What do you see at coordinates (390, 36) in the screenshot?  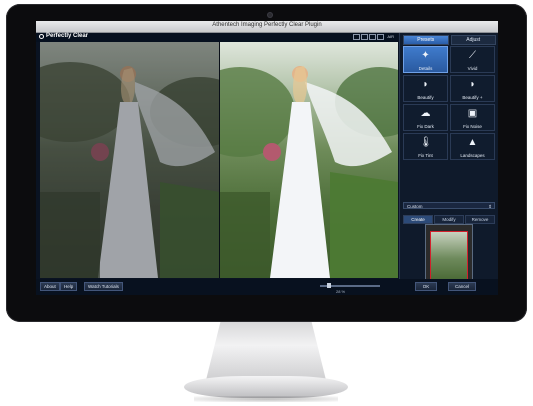 I see `view-mode-label: AIR` at bounding box center [390, 36].